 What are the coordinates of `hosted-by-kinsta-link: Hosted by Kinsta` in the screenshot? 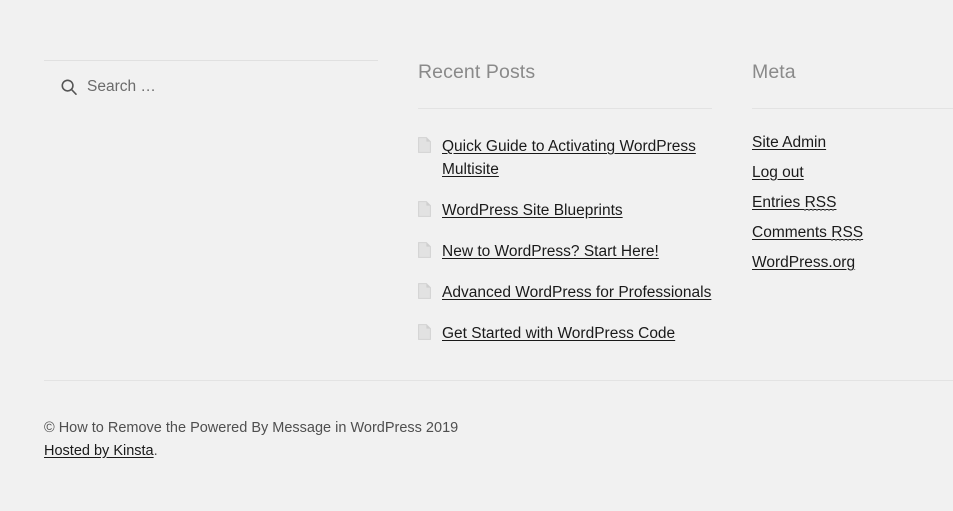 It's located at (99, 451).